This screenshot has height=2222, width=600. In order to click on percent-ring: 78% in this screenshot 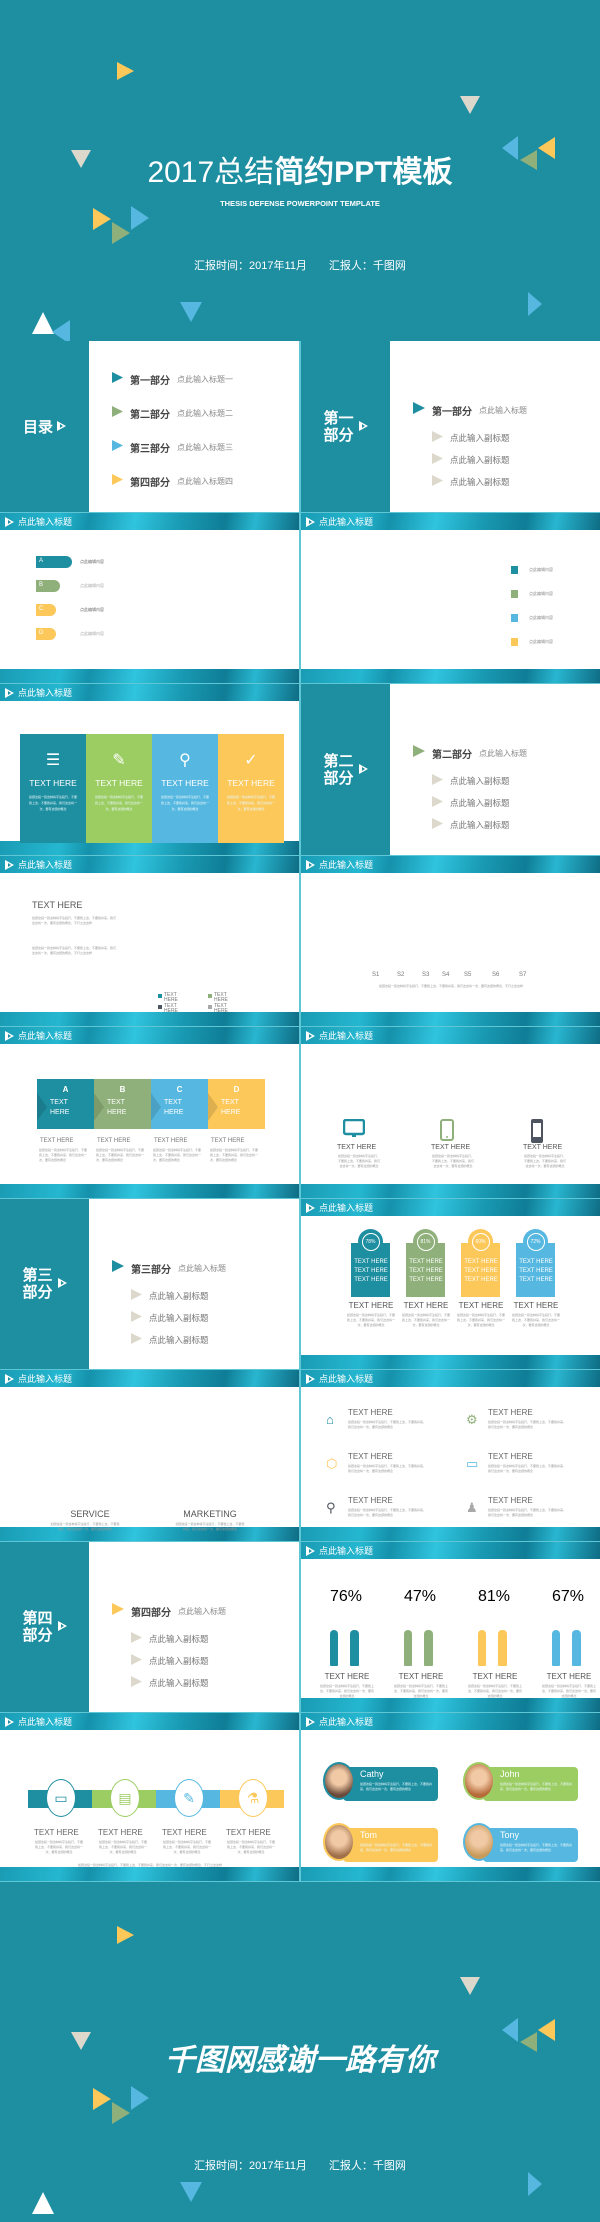, I will do `click(370, 1241)`.